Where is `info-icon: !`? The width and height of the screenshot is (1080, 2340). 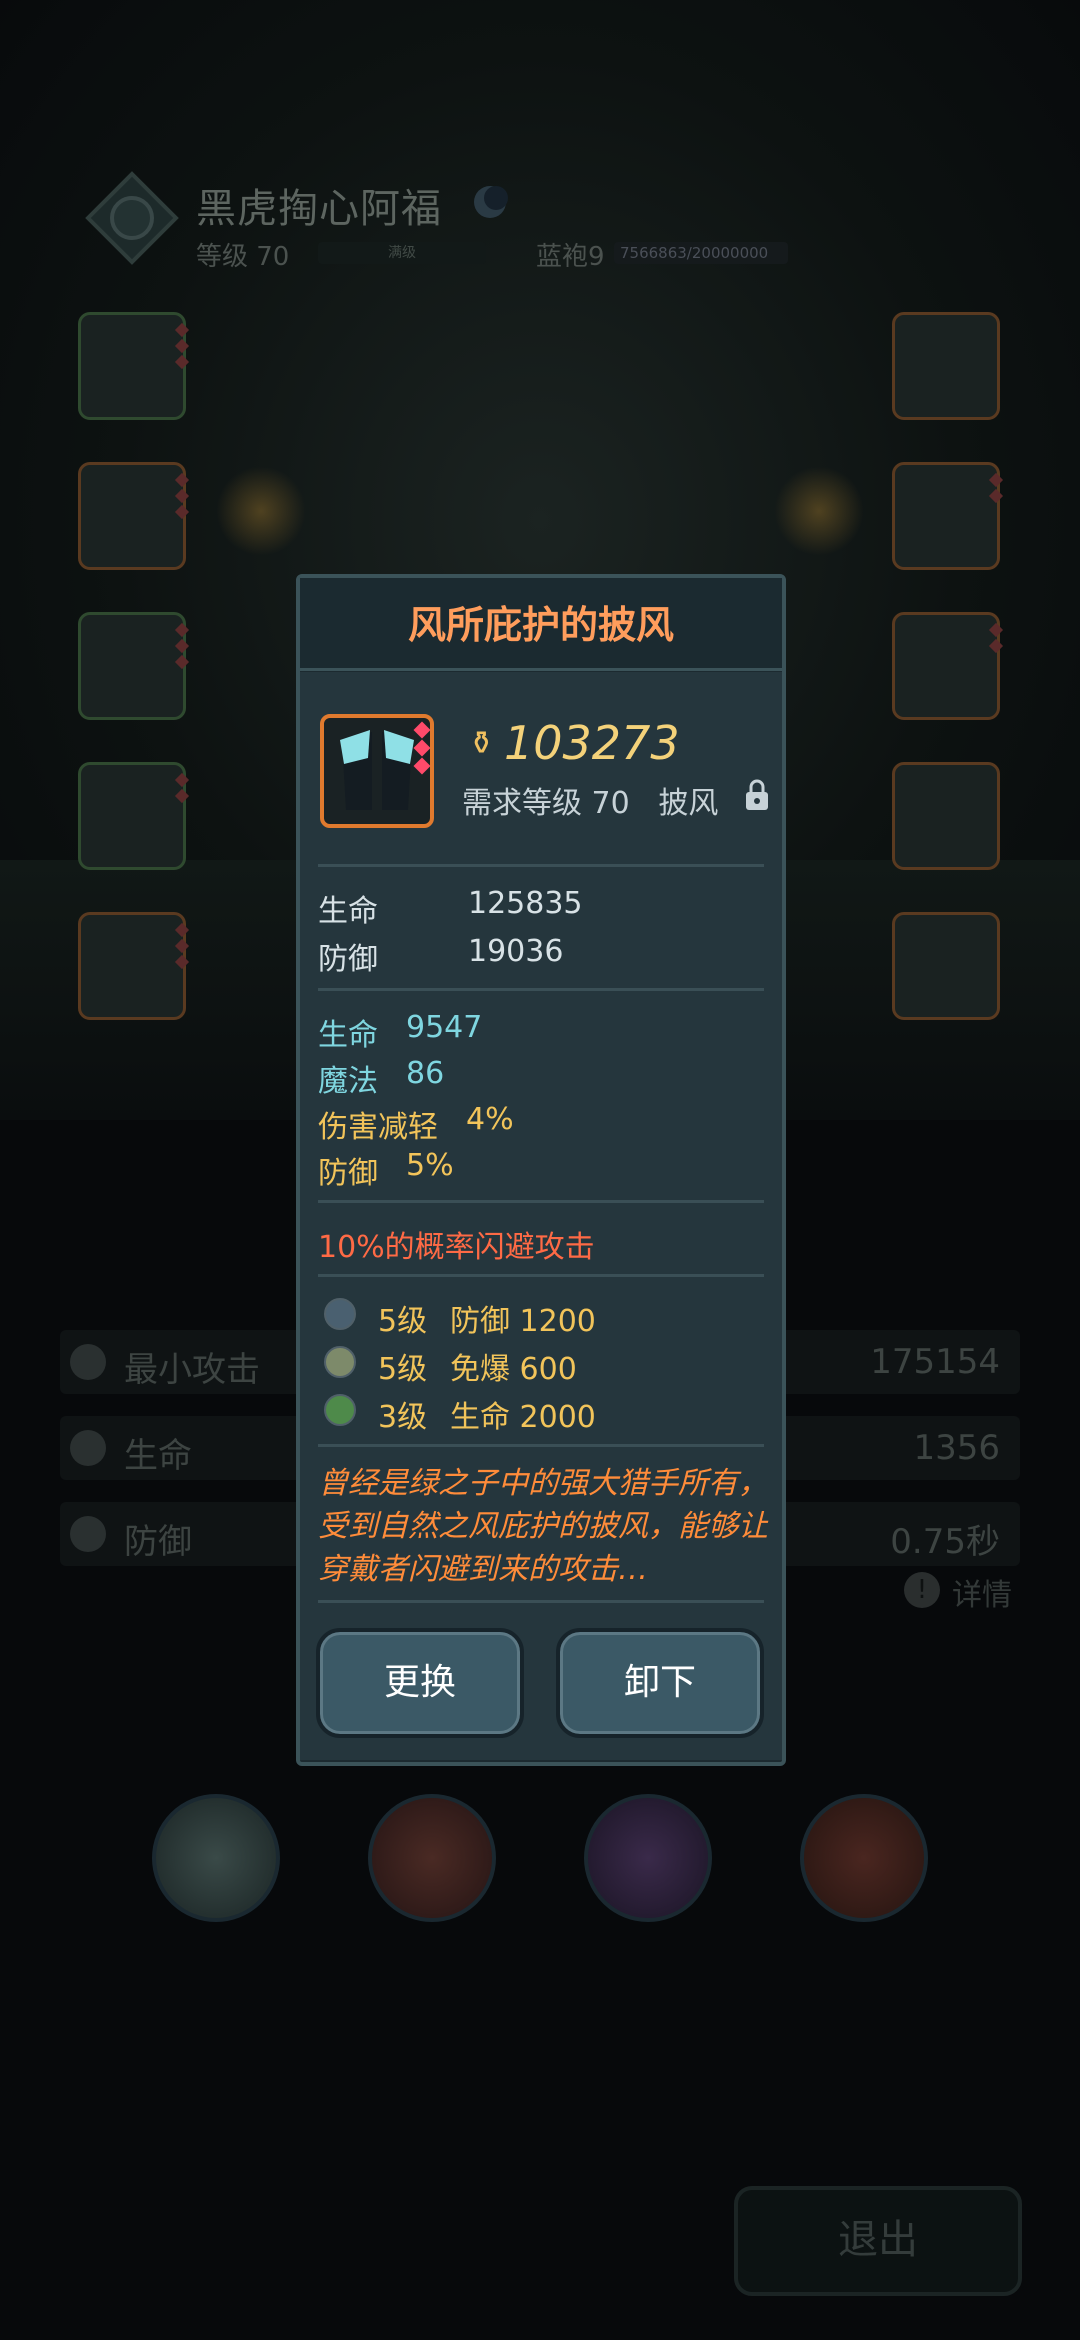 info-icon: ! is located at coordinates (922, 1590).